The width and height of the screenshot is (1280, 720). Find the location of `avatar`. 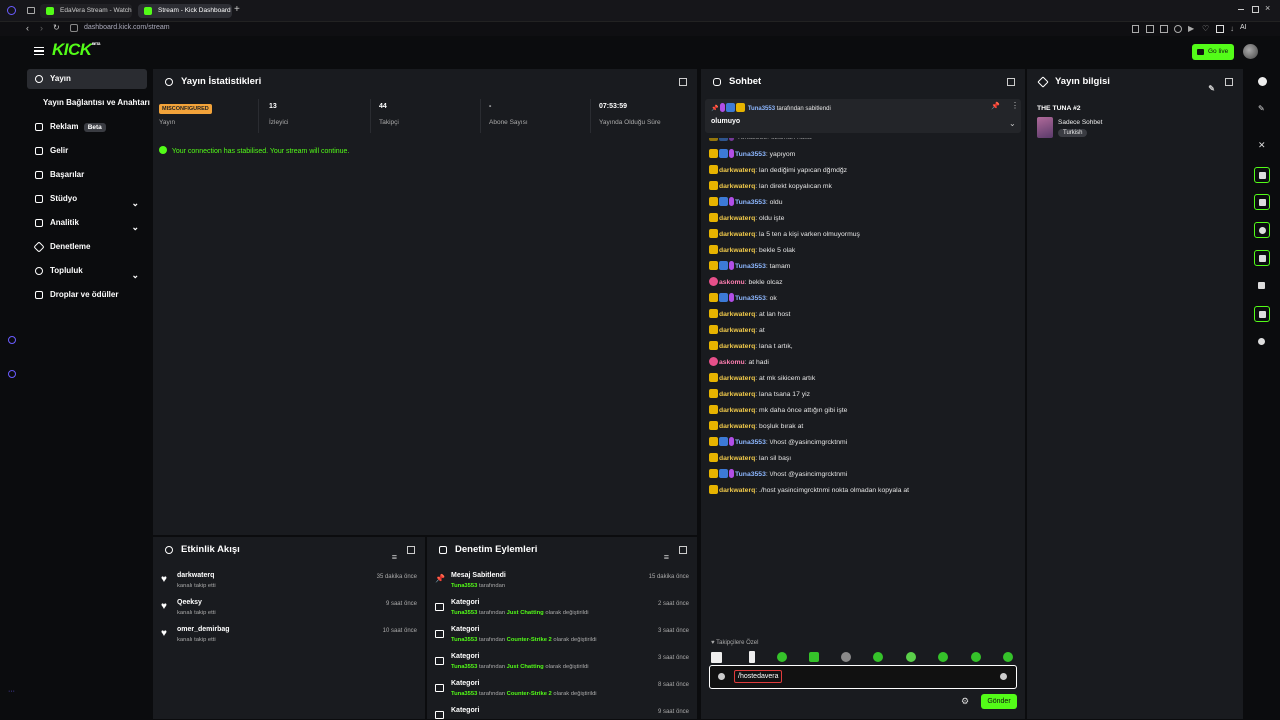

avatar is located at coordinates (1250, 51).